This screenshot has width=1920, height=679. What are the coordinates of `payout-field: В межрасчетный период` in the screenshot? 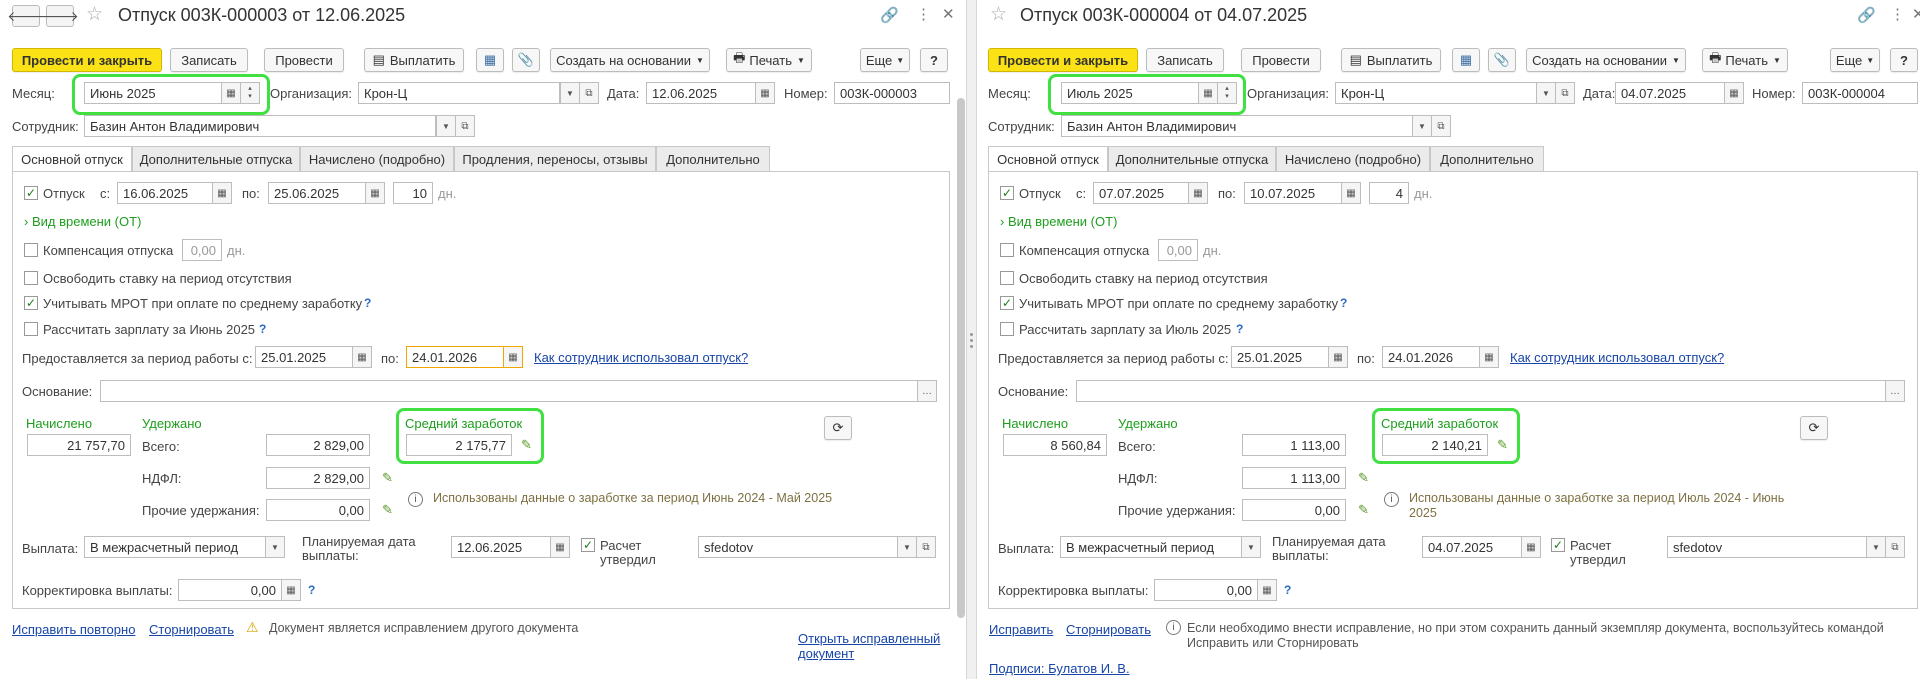 It's located at (175, 547).